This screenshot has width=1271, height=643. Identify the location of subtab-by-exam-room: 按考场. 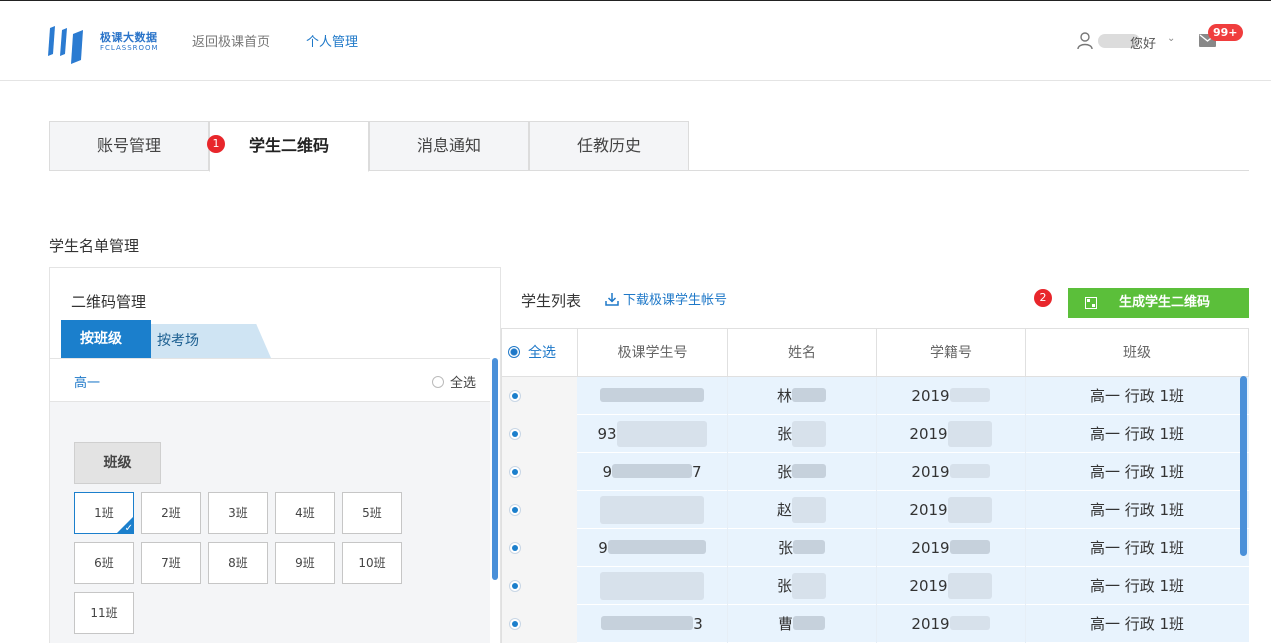
(209, 341).